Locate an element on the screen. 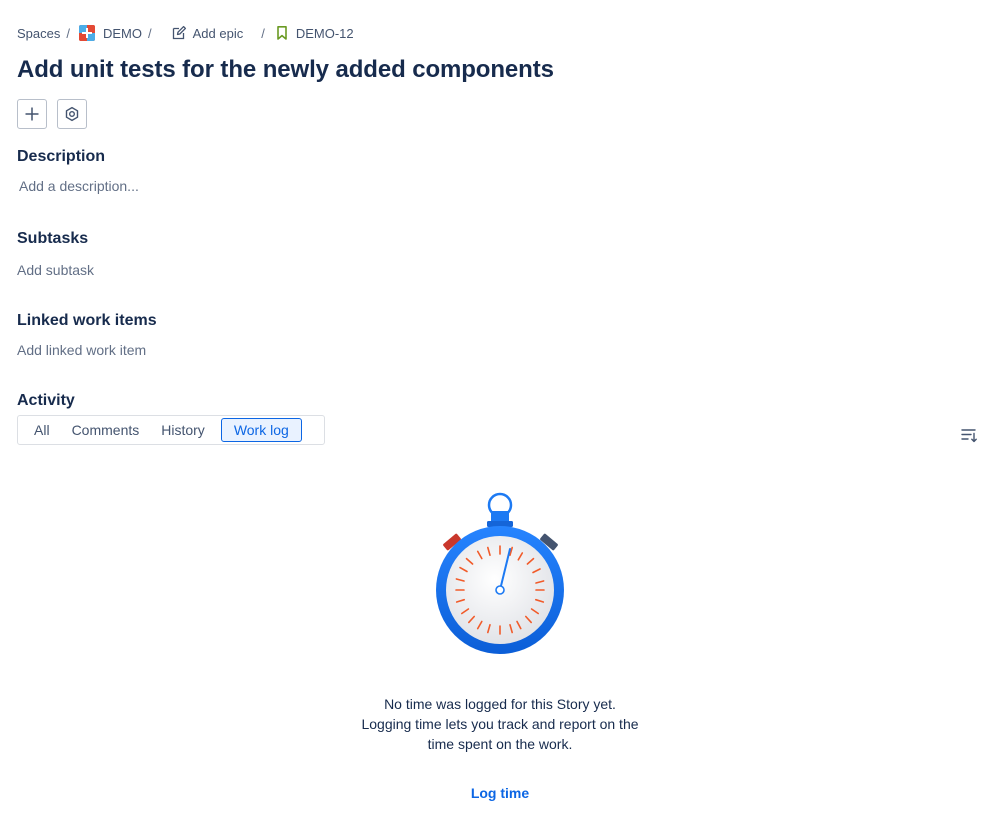  breadcrumb-add-epic: Add epic is located at coordinates (207, 33).